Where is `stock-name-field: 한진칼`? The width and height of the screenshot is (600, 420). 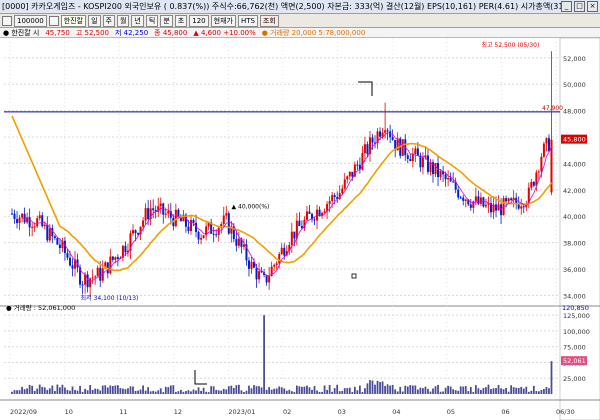
stock-name-field: 한진칼 is located at coordinates (73, 20).